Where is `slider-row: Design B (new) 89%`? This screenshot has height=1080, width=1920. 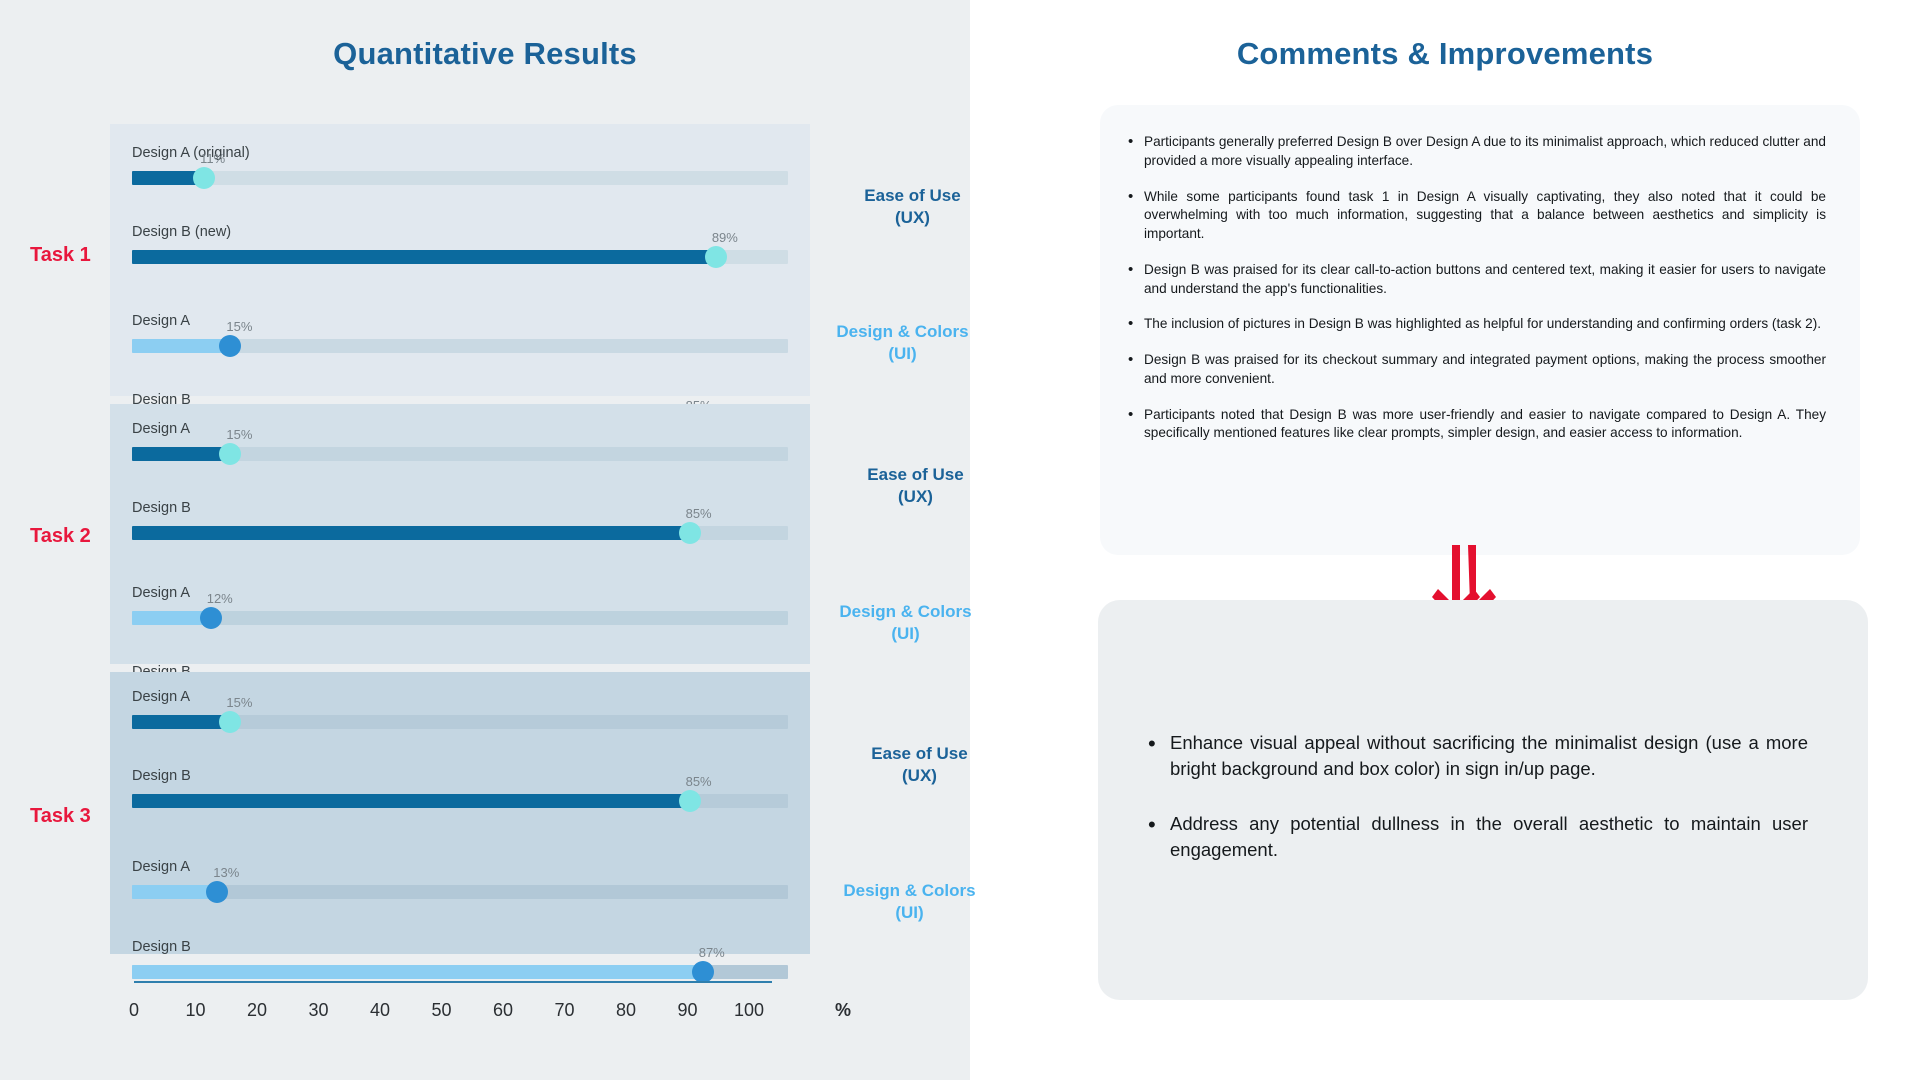 slider-row: Design B (new) 89% is located at coordinates (460, 246).